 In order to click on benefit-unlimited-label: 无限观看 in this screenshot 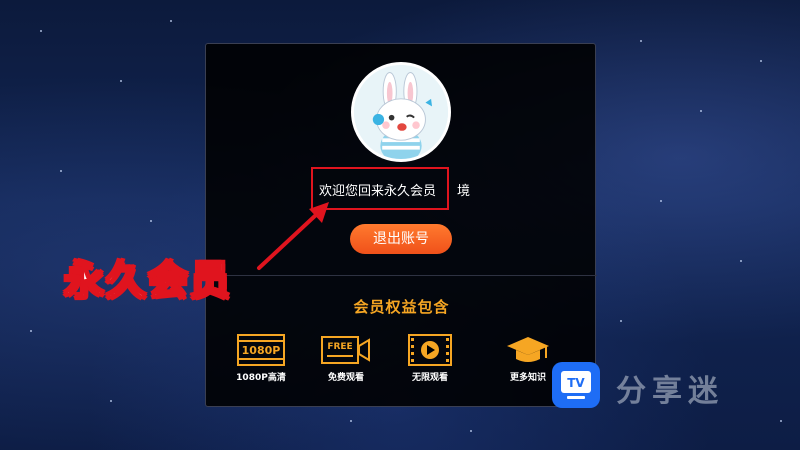, I will do `click(429, 378)`.